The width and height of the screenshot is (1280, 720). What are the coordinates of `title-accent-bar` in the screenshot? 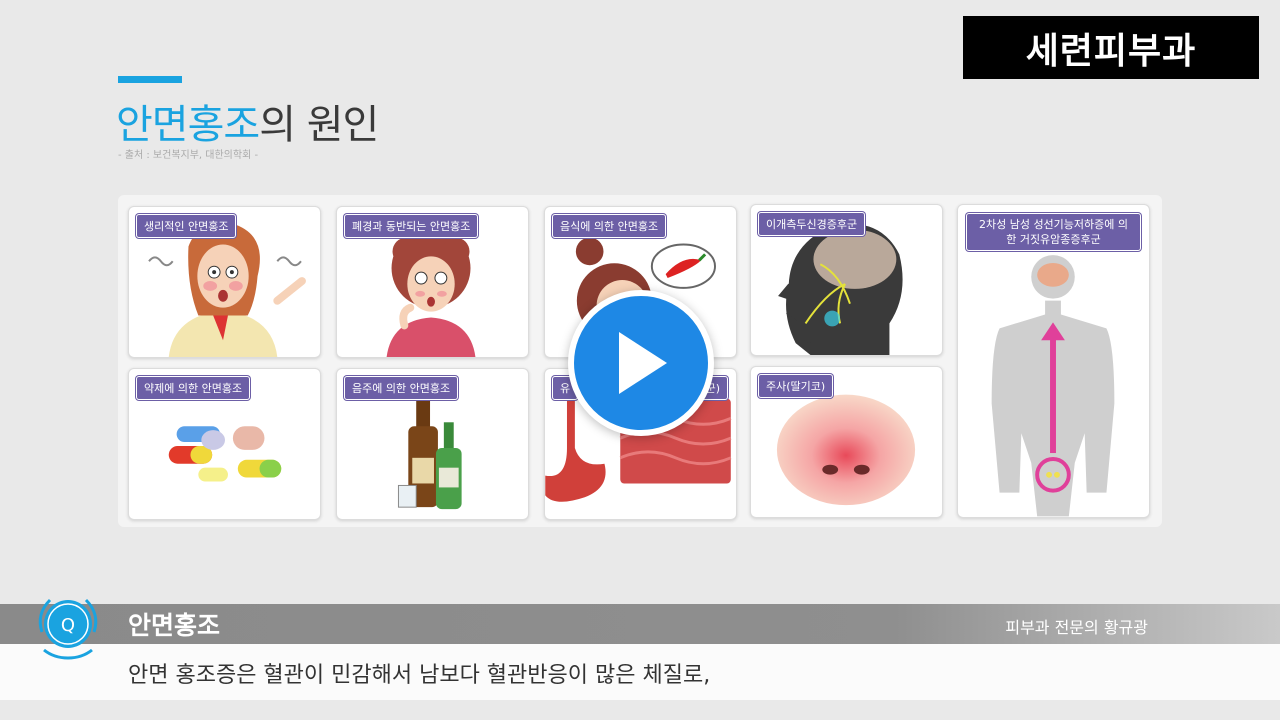 It's located at (150, 79).